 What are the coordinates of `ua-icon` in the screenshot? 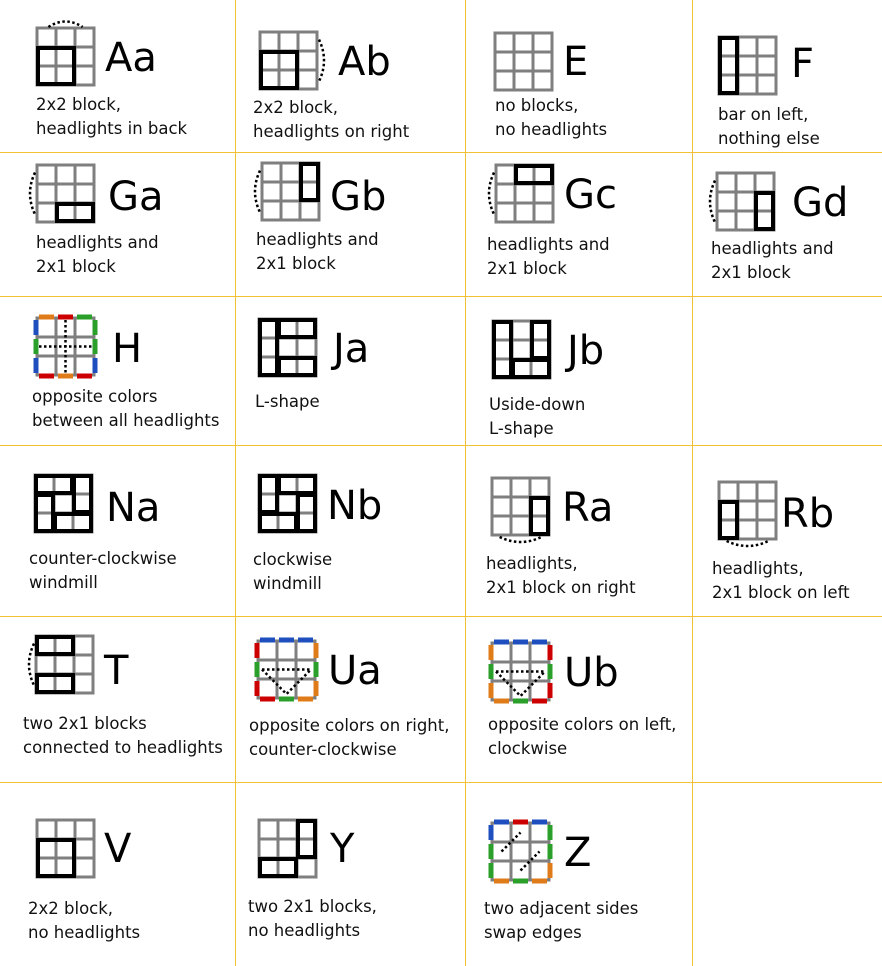 It's located at (286, 669).